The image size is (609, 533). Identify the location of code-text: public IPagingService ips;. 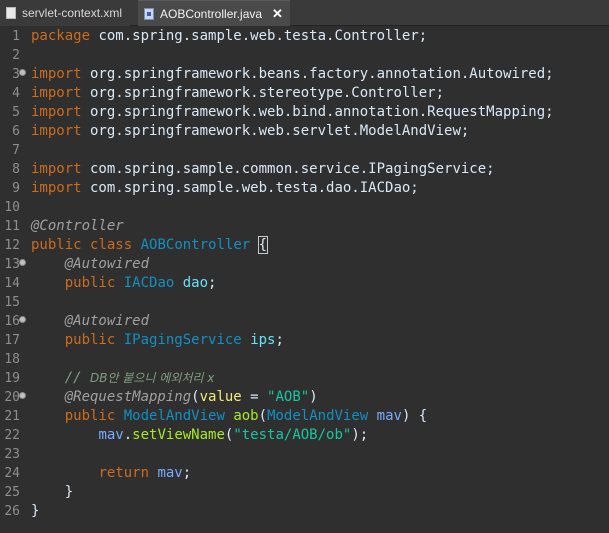
(157, 340).